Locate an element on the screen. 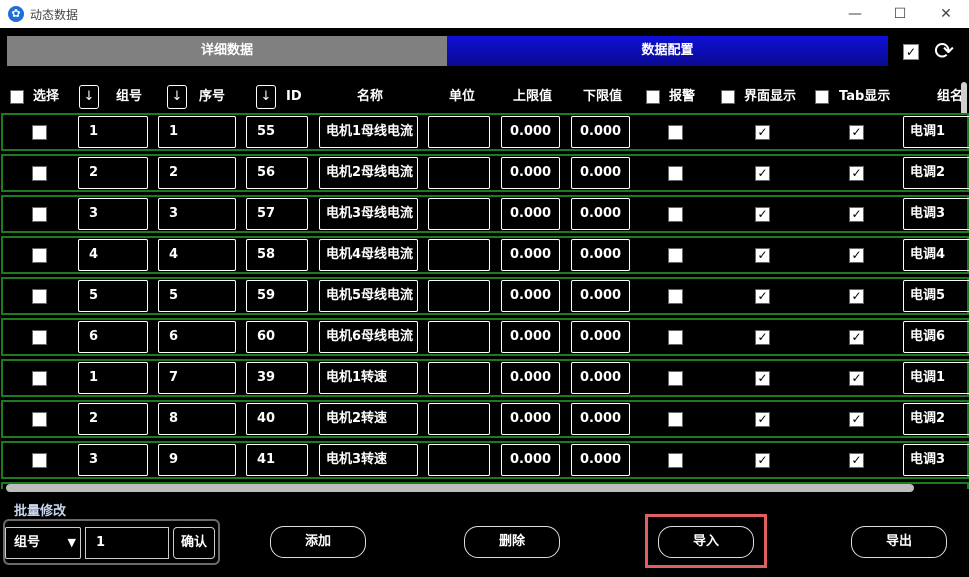 The height and width of the screenshot is (577, 969). seq-cell: 4 is located at coordinates (197, 255).